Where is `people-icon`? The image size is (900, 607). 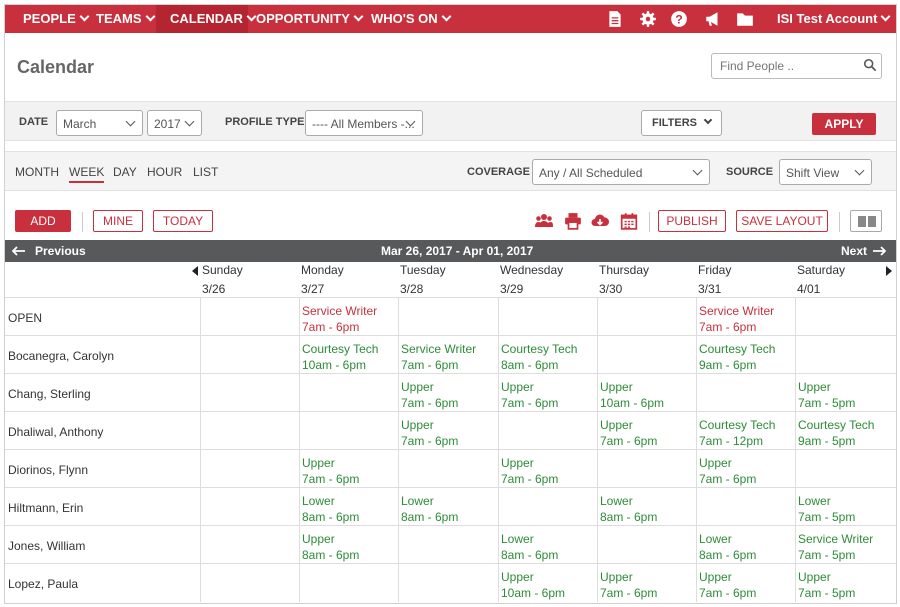
people-icon is located at coordinates (544, 221).